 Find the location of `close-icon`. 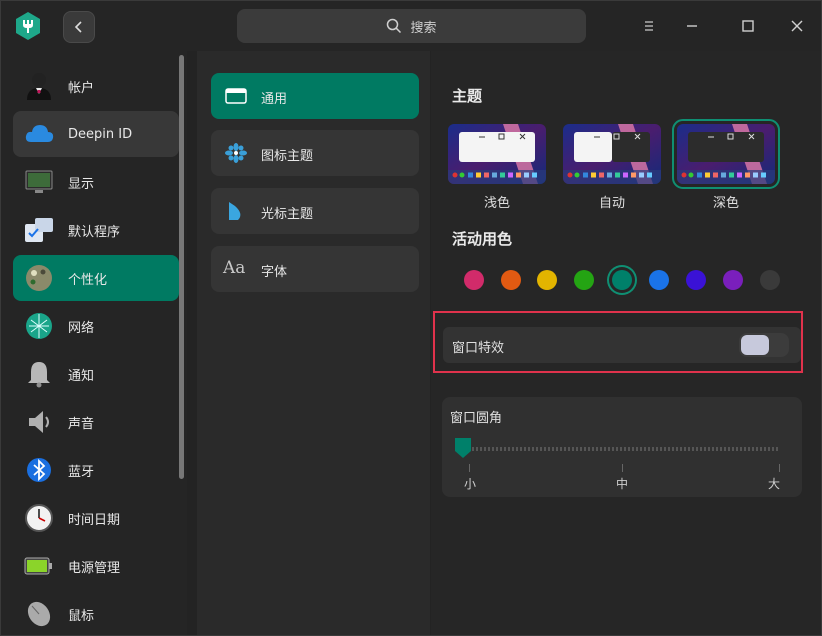

close-icon is located at coordinates (797, 26).